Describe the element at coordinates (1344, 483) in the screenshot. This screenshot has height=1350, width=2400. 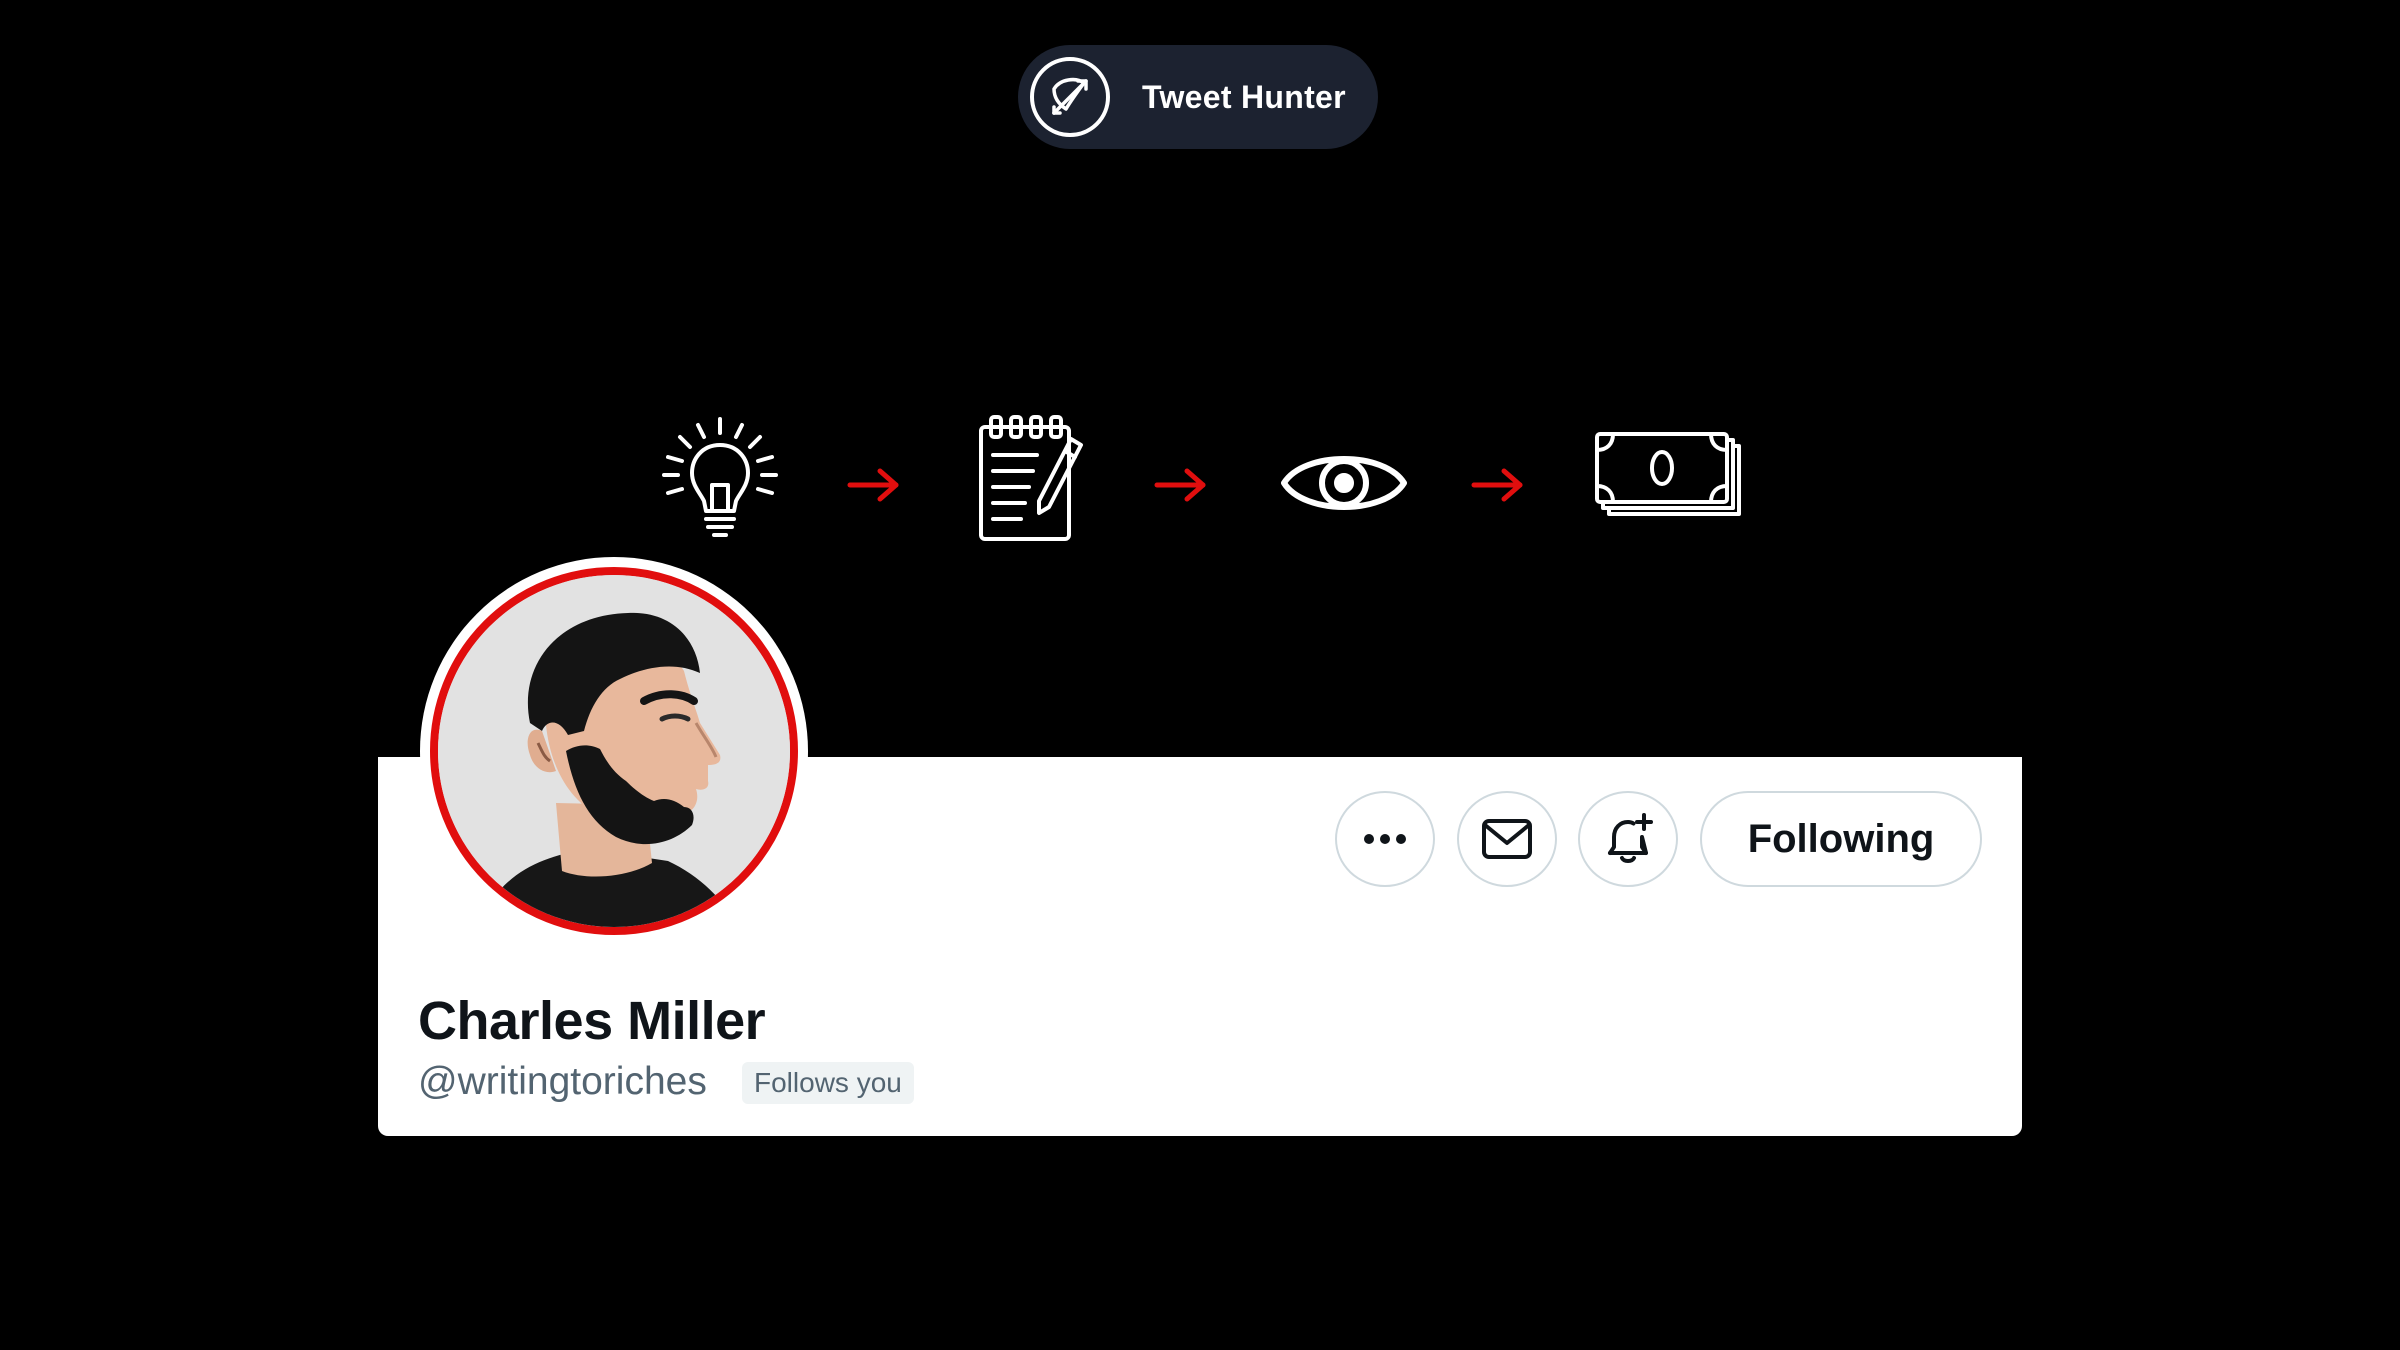
I see `eye-icon` at that location.